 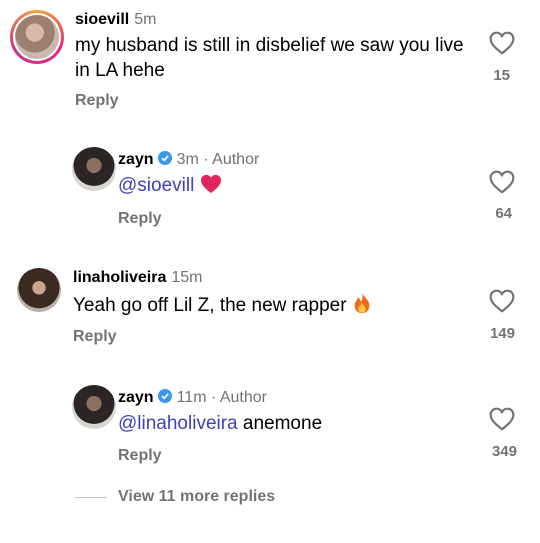 I want to click on comment-header: linaholiveira 15m, so click(x=138, y=278).